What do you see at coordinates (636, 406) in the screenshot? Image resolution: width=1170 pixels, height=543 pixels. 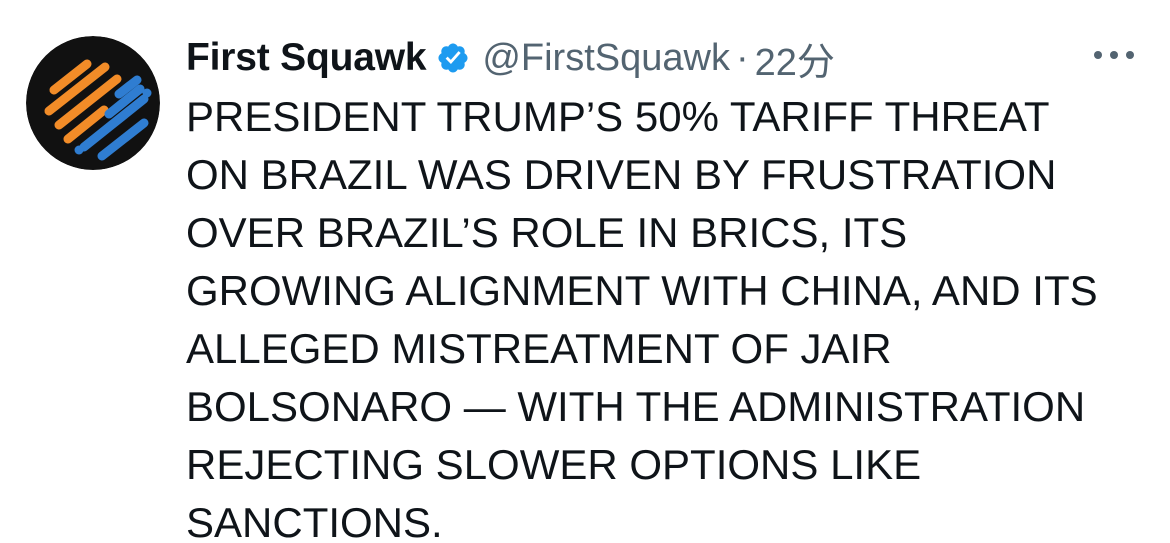 I see `tweet-text-line-6: BOLSONARO — WITH THE ADMINISTRATION` at bounding box center [636, 406].